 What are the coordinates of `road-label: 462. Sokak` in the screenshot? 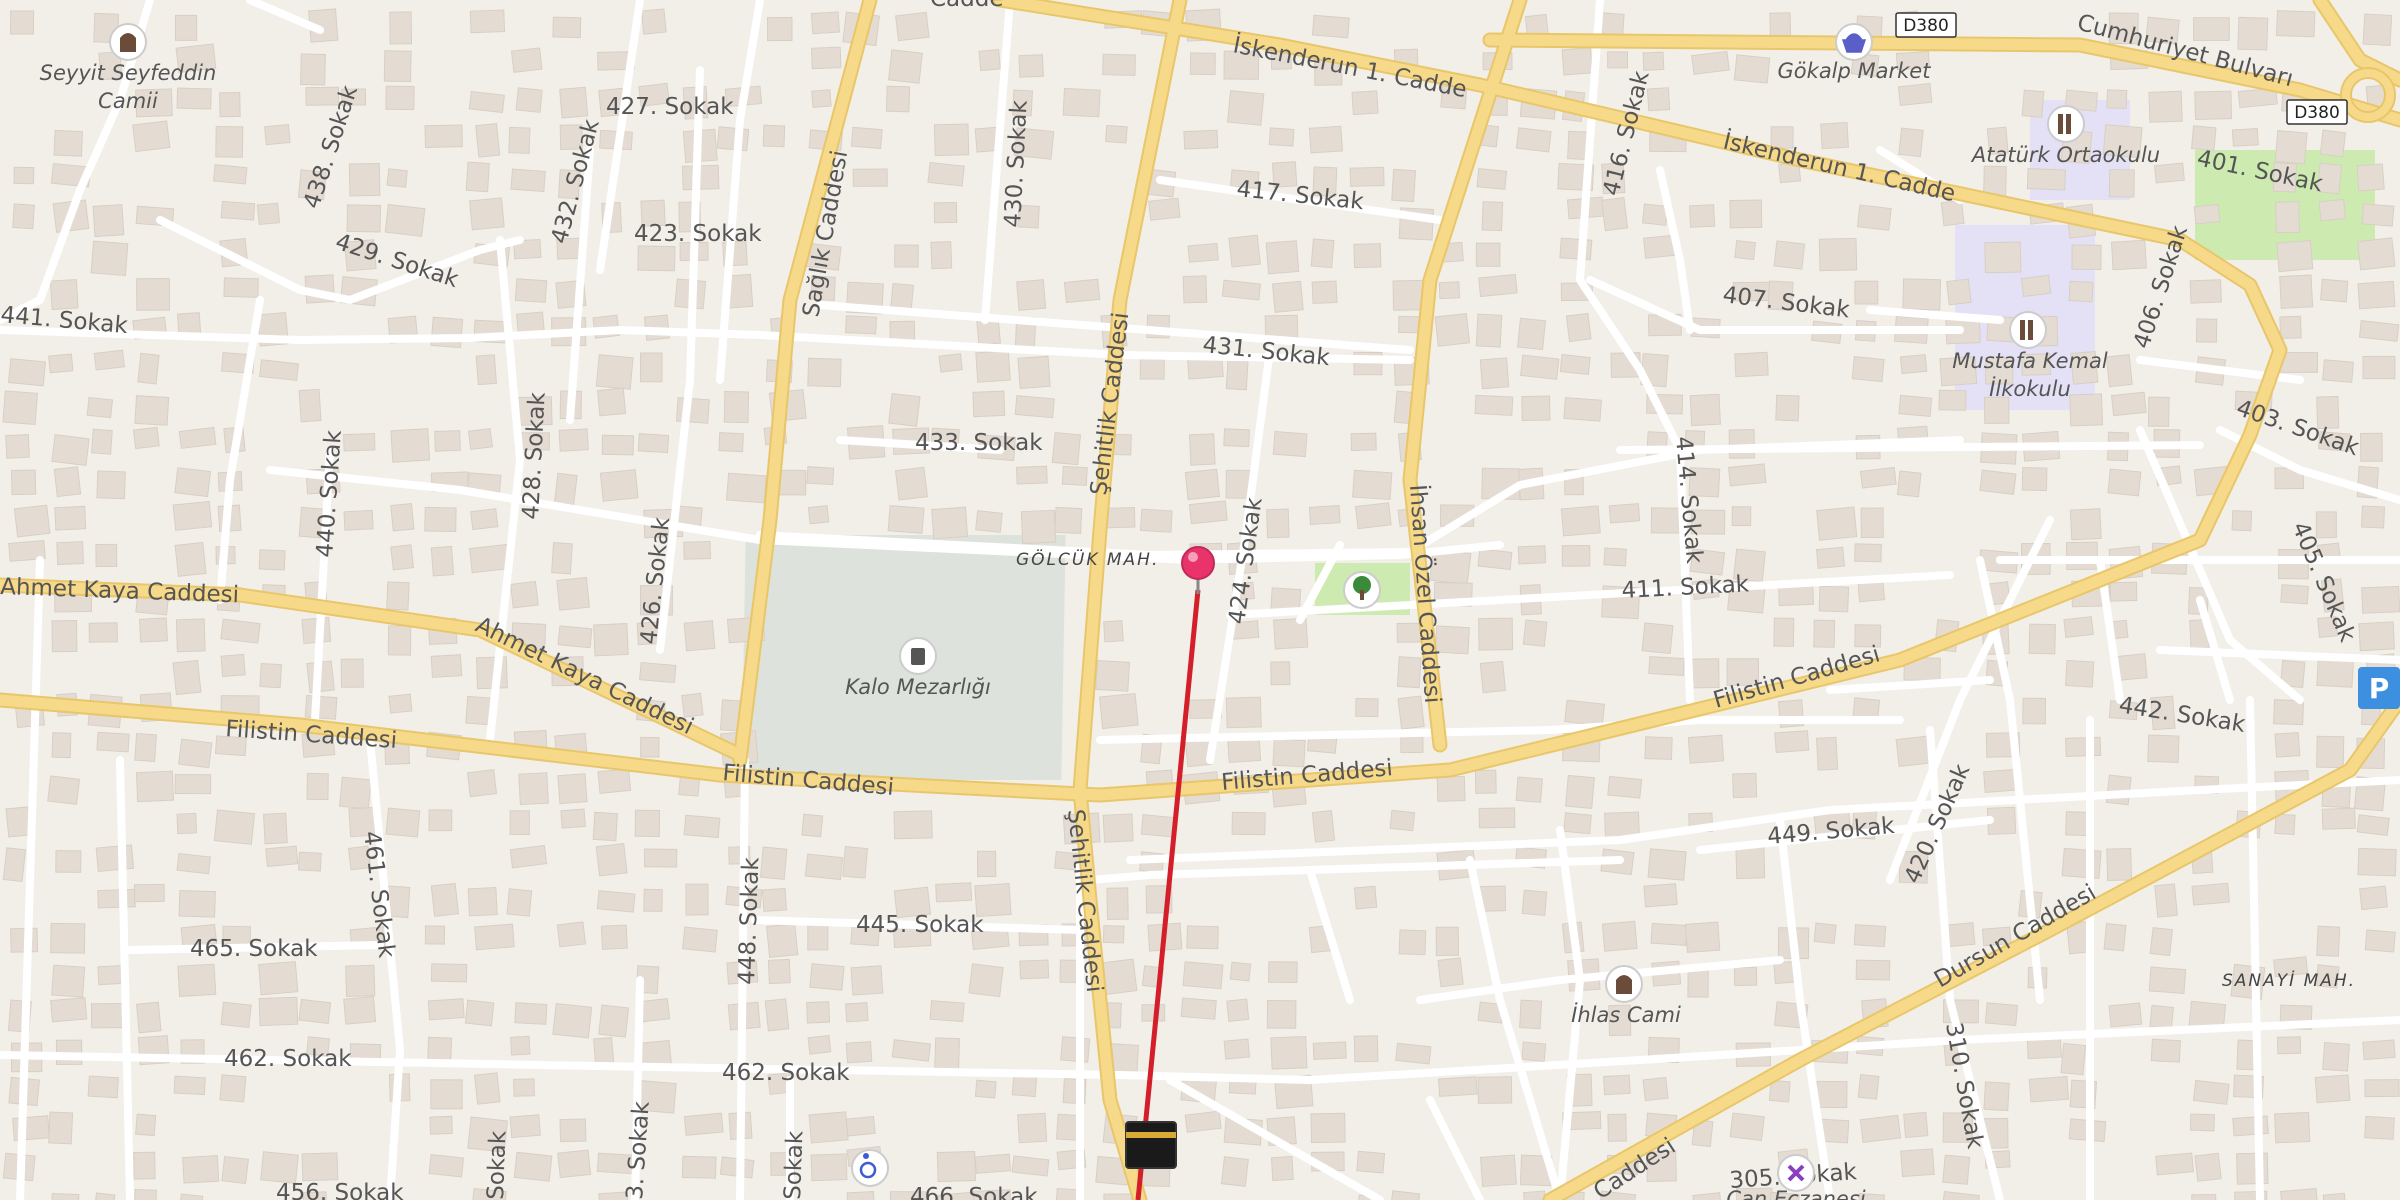 It's located at (786, 1073).